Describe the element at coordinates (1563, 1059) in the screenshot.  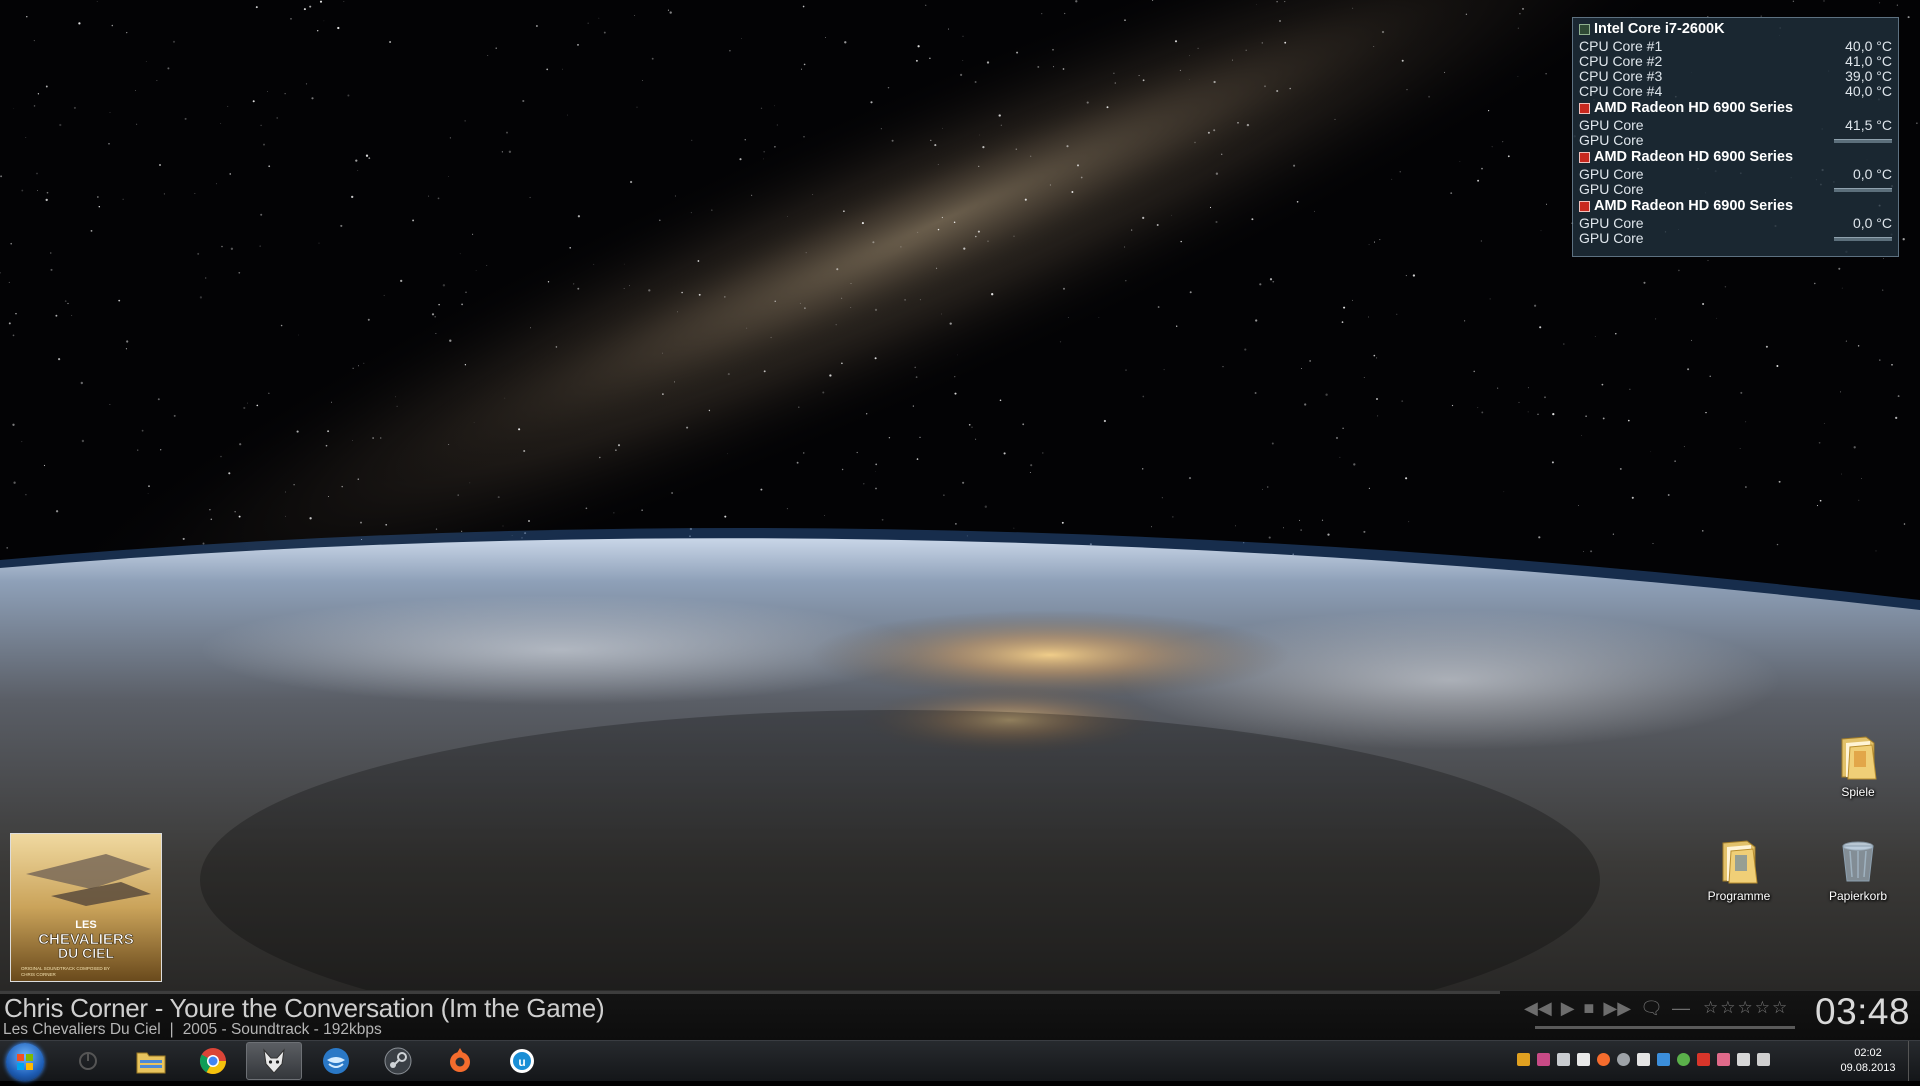
I see `tray-bird-icon` at that location.